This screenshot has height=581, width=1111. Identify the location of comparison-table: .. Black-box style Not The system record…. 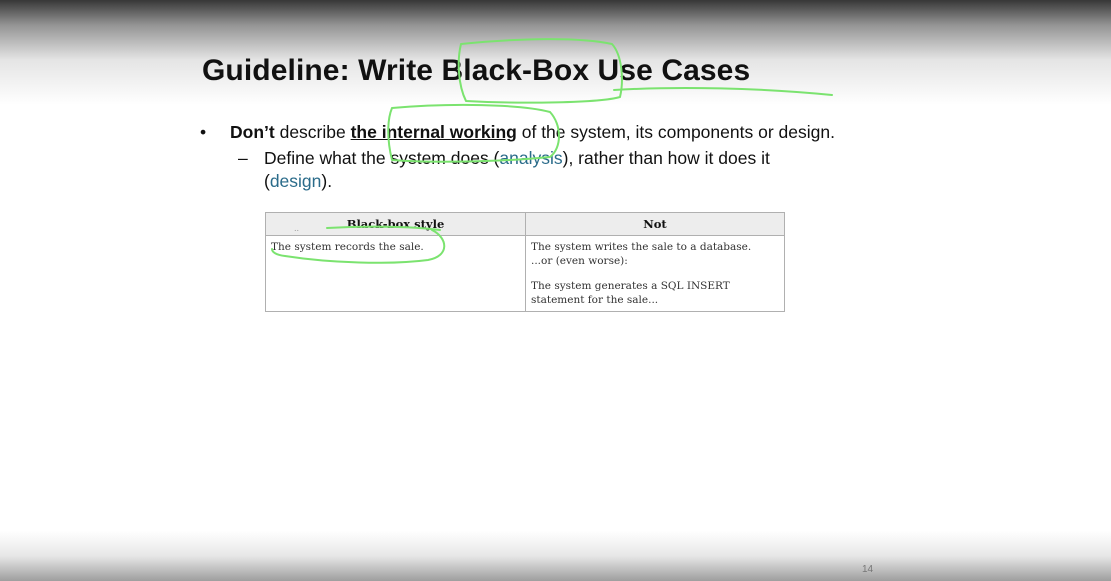
(525, 262).